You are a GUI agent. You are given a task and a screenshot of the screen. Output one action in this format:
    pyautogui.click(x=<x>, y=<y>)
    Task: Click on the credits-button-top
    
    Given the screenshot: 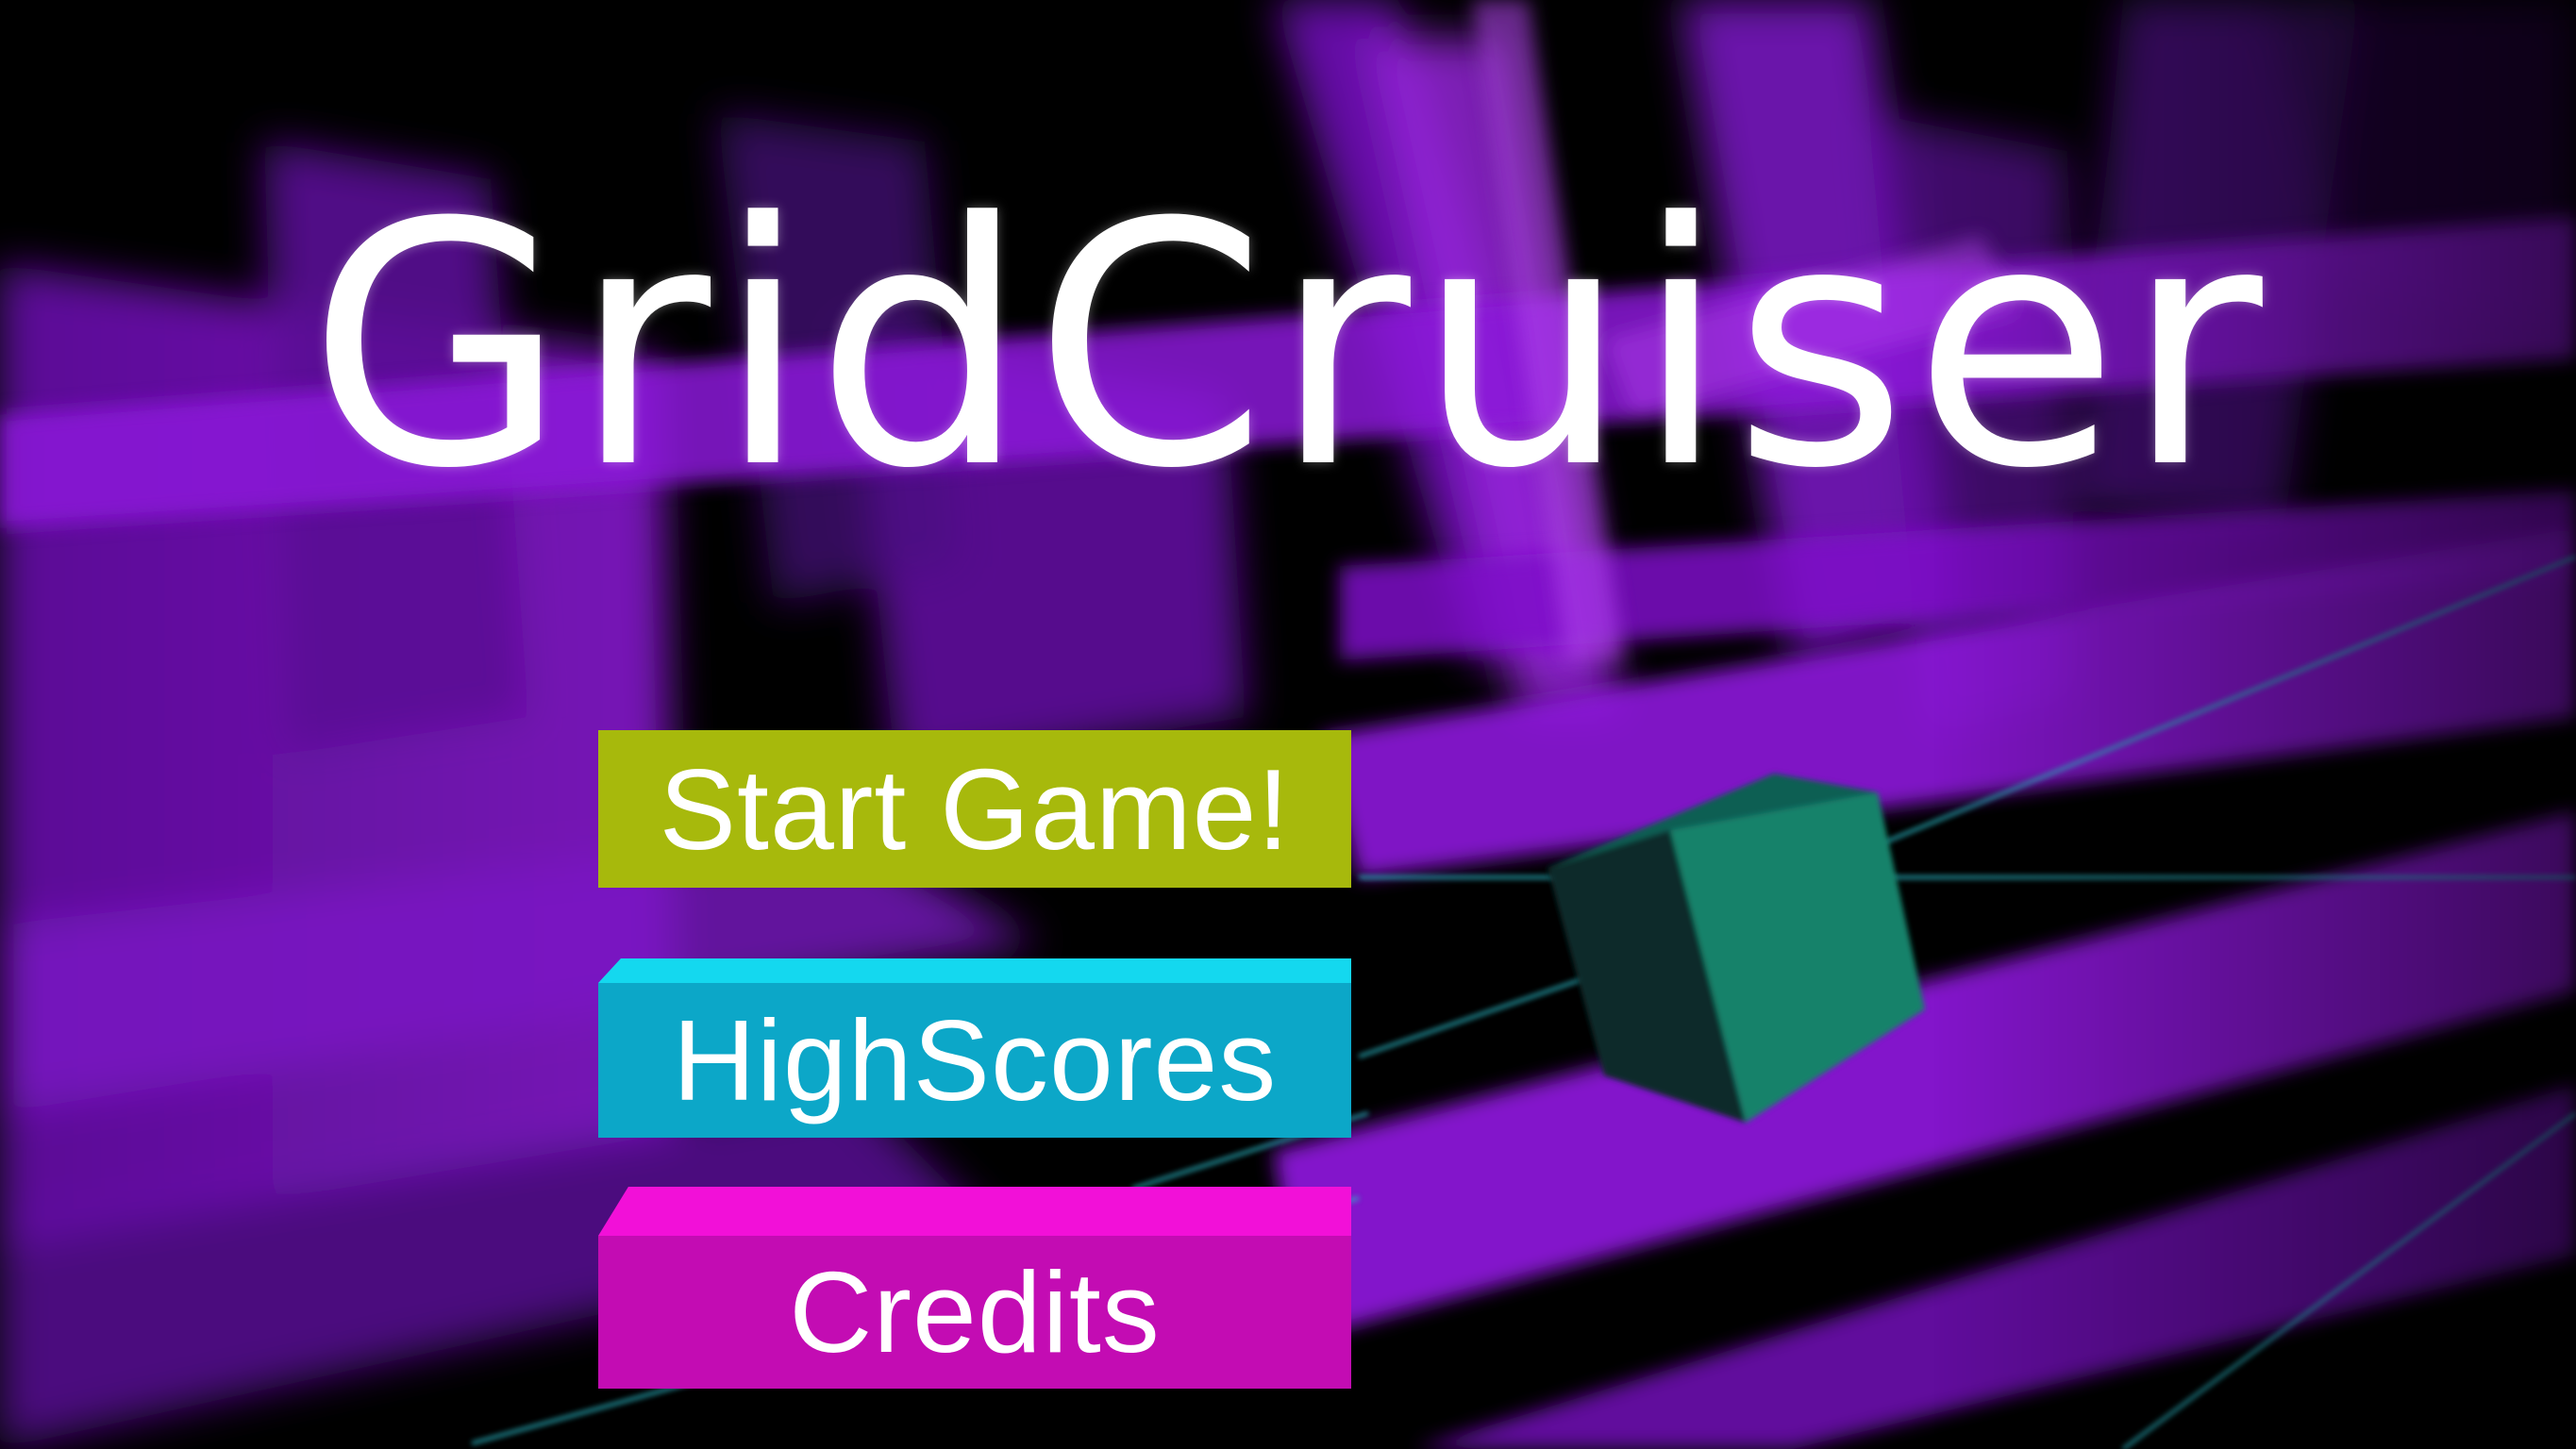 What is the action you would take?
    pyautogui.click(x=974, y=1211)
    